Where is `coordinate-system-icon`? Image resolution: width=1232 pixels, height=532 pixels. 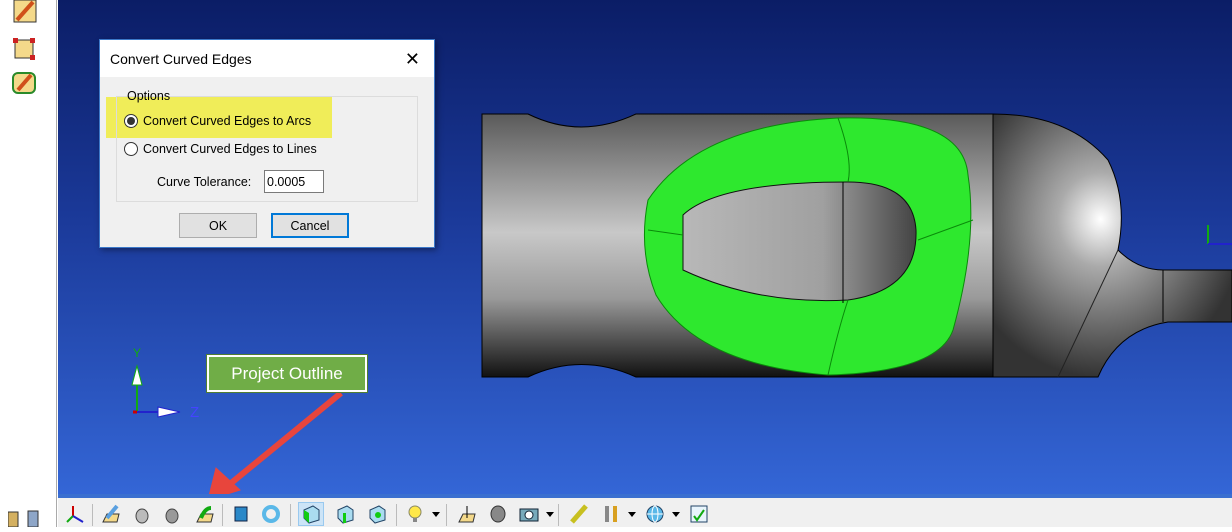
coordinate-system-icon is located at coordinates (75, 514).